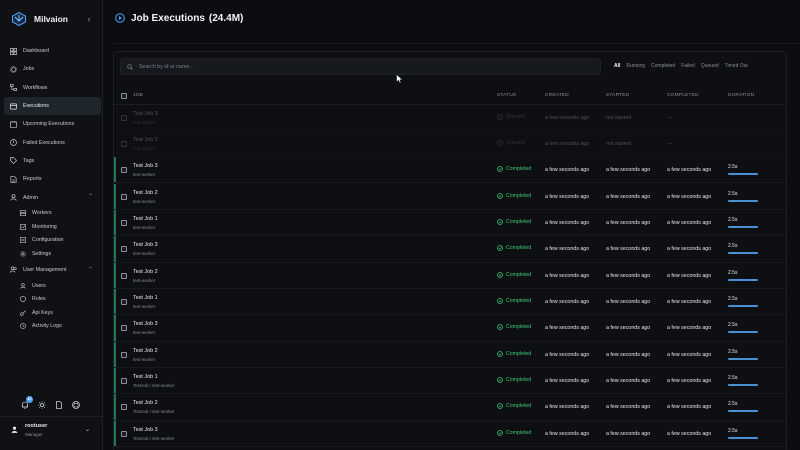  I want to click on github-button, so click(76, 405).